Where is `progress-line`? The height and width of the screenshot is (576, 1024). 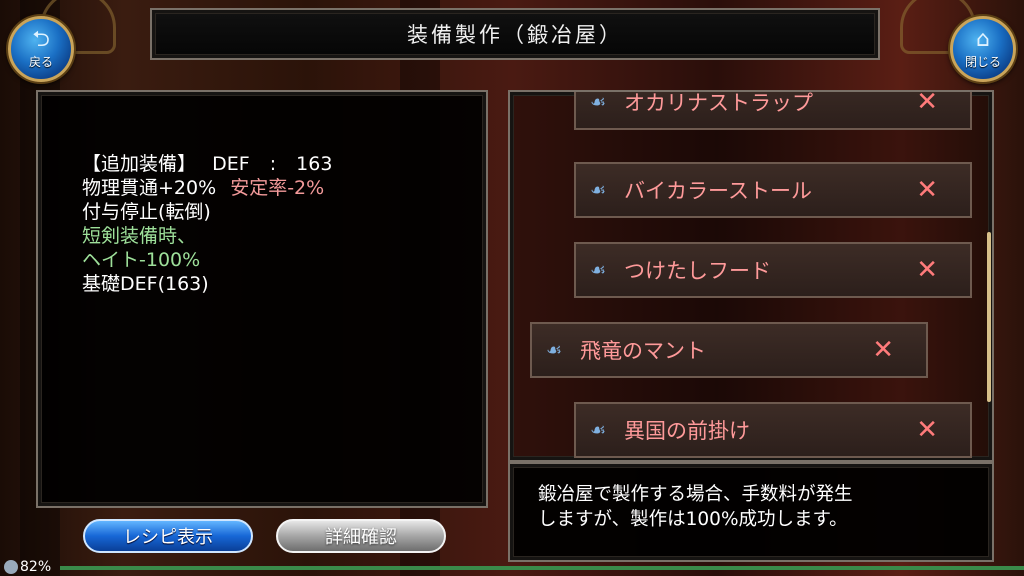
progress-line is located at coordinates (542, 568).